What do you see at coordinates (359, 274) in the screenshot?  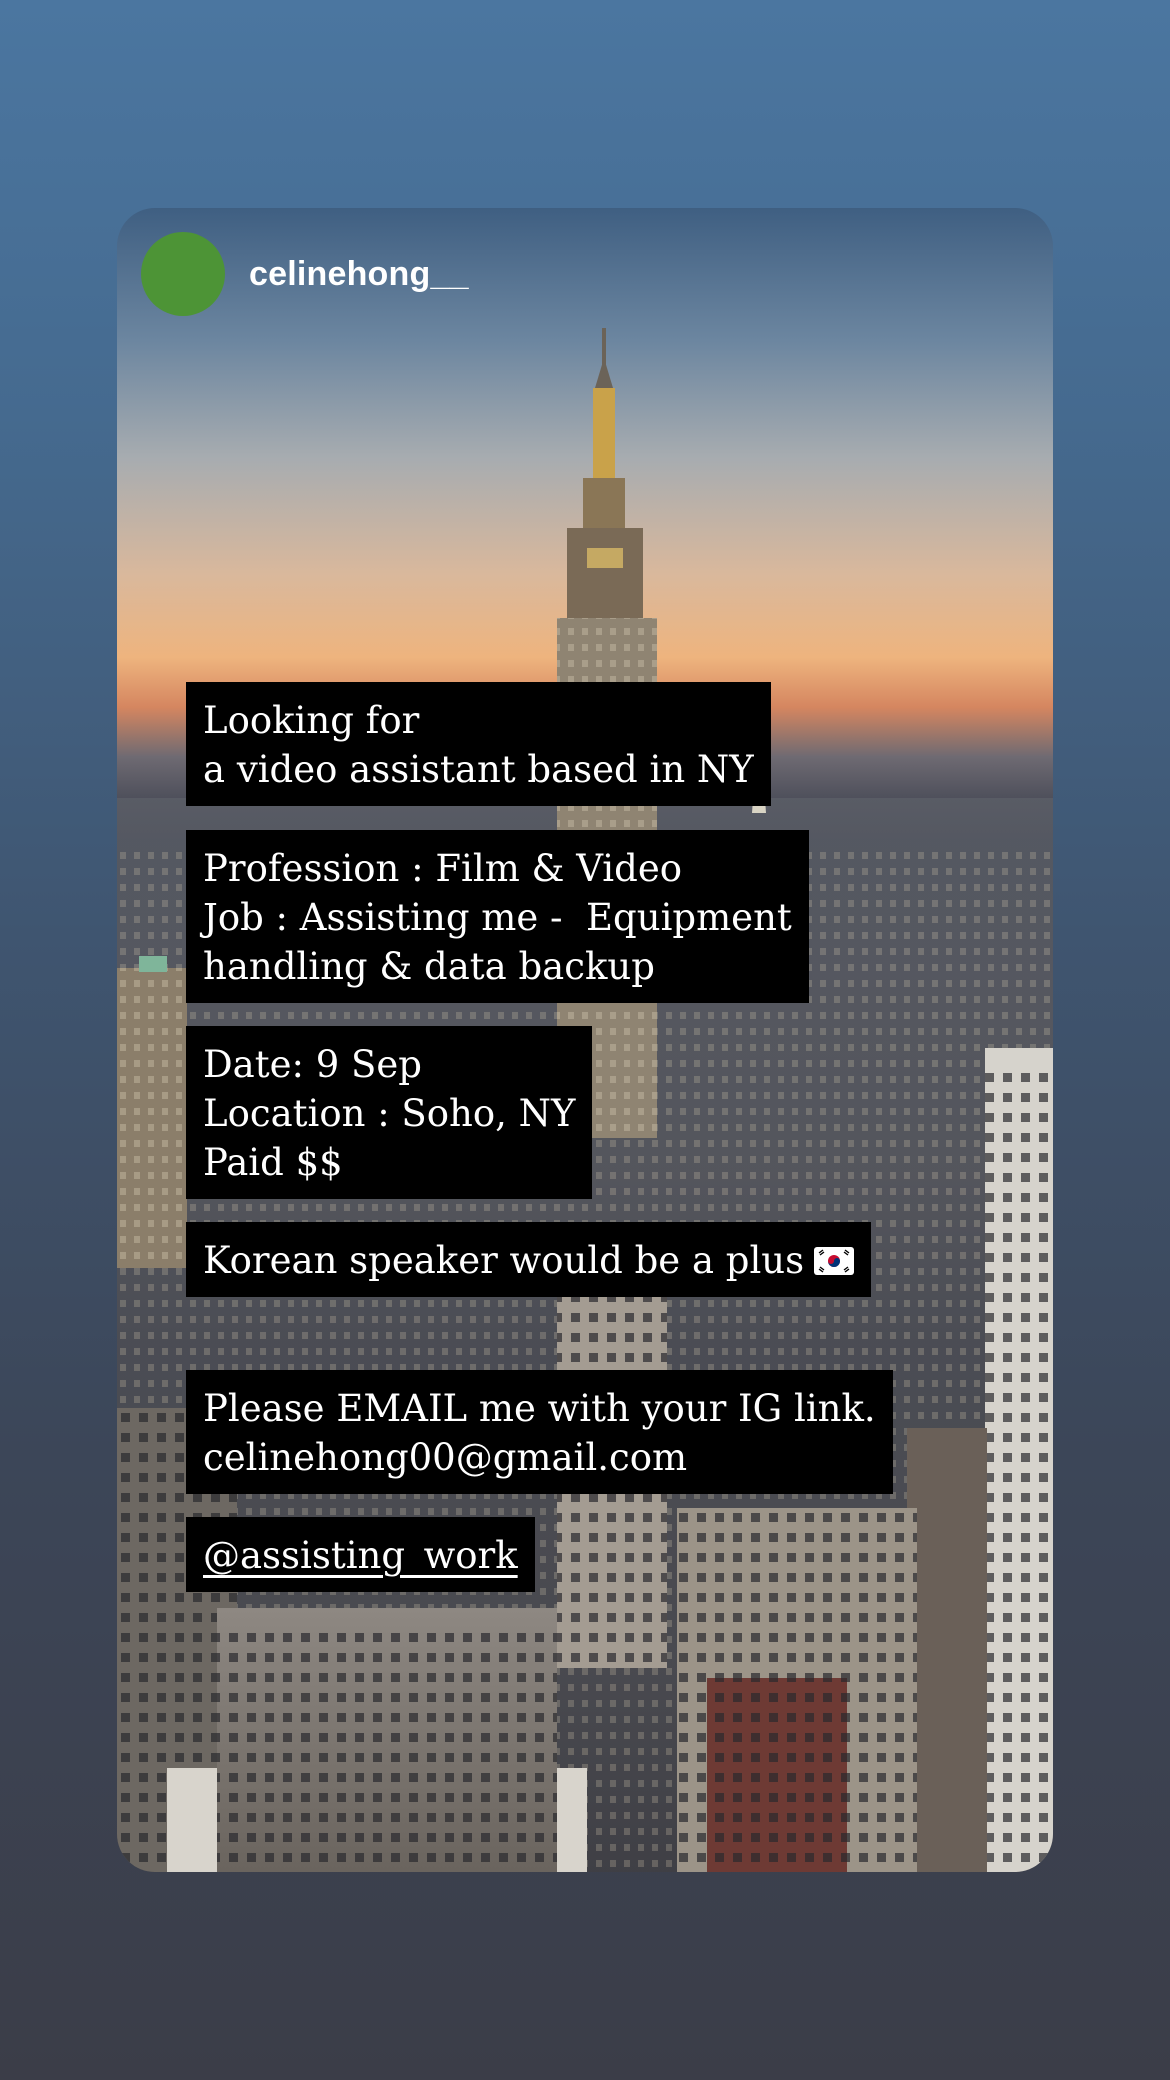 I see `story-username: celinehong__` at bounding box center [359, 274].